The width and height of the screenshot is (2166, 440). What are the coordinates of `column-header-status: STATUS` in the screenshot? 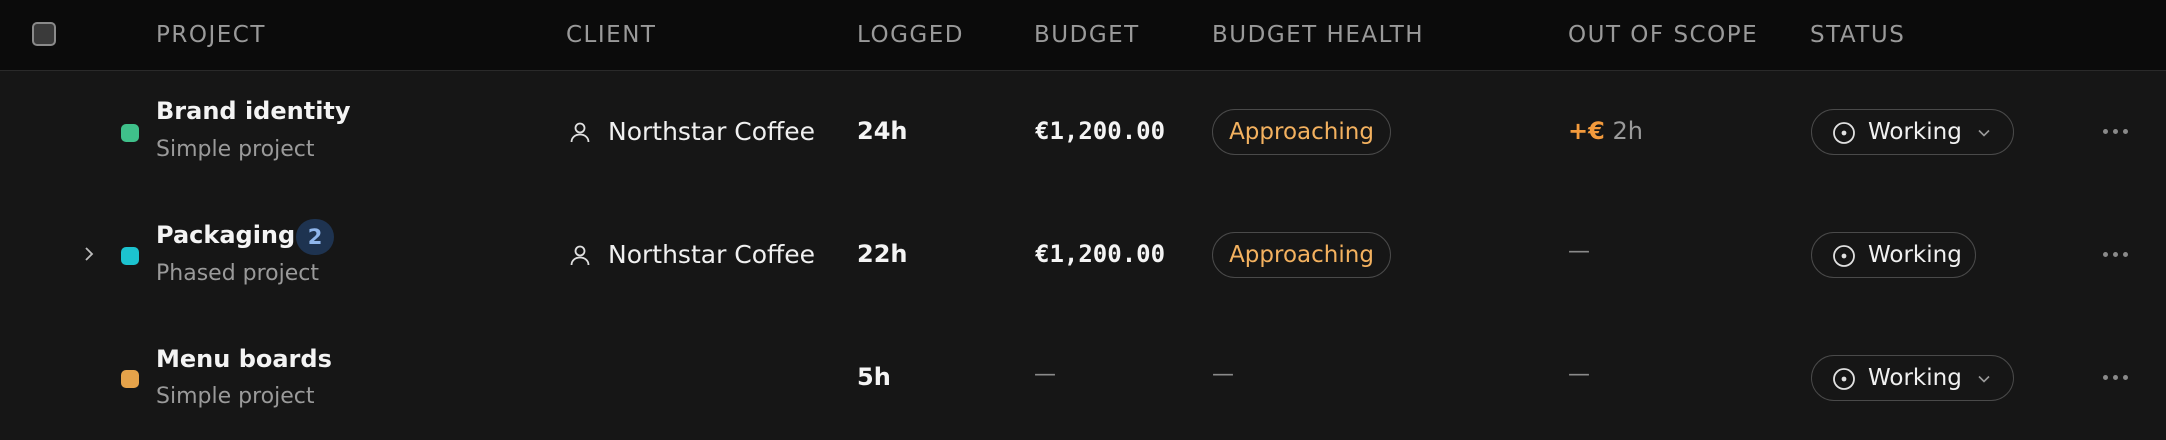 It's located at (1857, 35).